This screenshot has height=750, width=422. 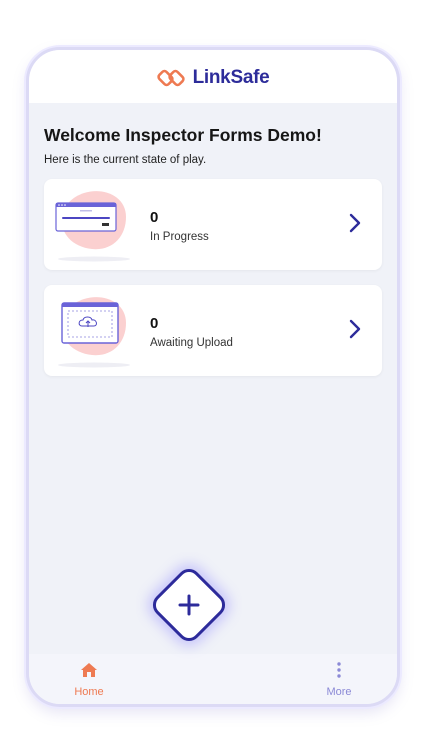 What do you see at coordinates (179, 237) in the screenshot?
I see `in-progress-label: In Progress` at bounding box center [179, 237].